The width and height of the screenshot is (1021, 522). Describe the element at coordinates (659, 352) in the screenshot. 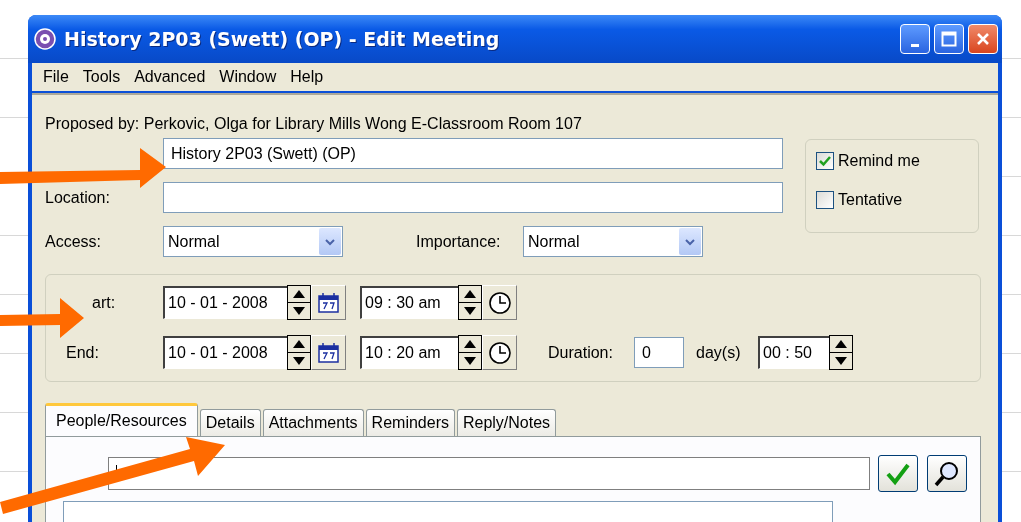

I see `days-field: 0` at that location.